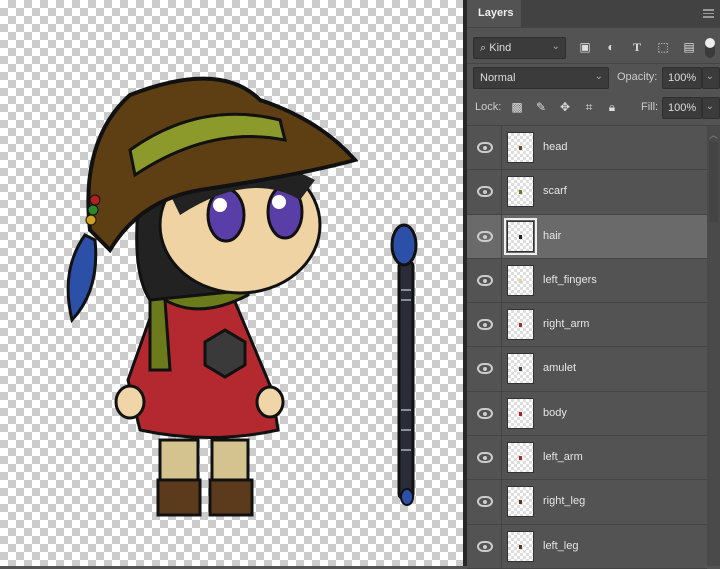  Describe the element at coordinates (541, 107) in the screenshot. I see `lock-image-pixels-brush-icon: ✎` at that location.